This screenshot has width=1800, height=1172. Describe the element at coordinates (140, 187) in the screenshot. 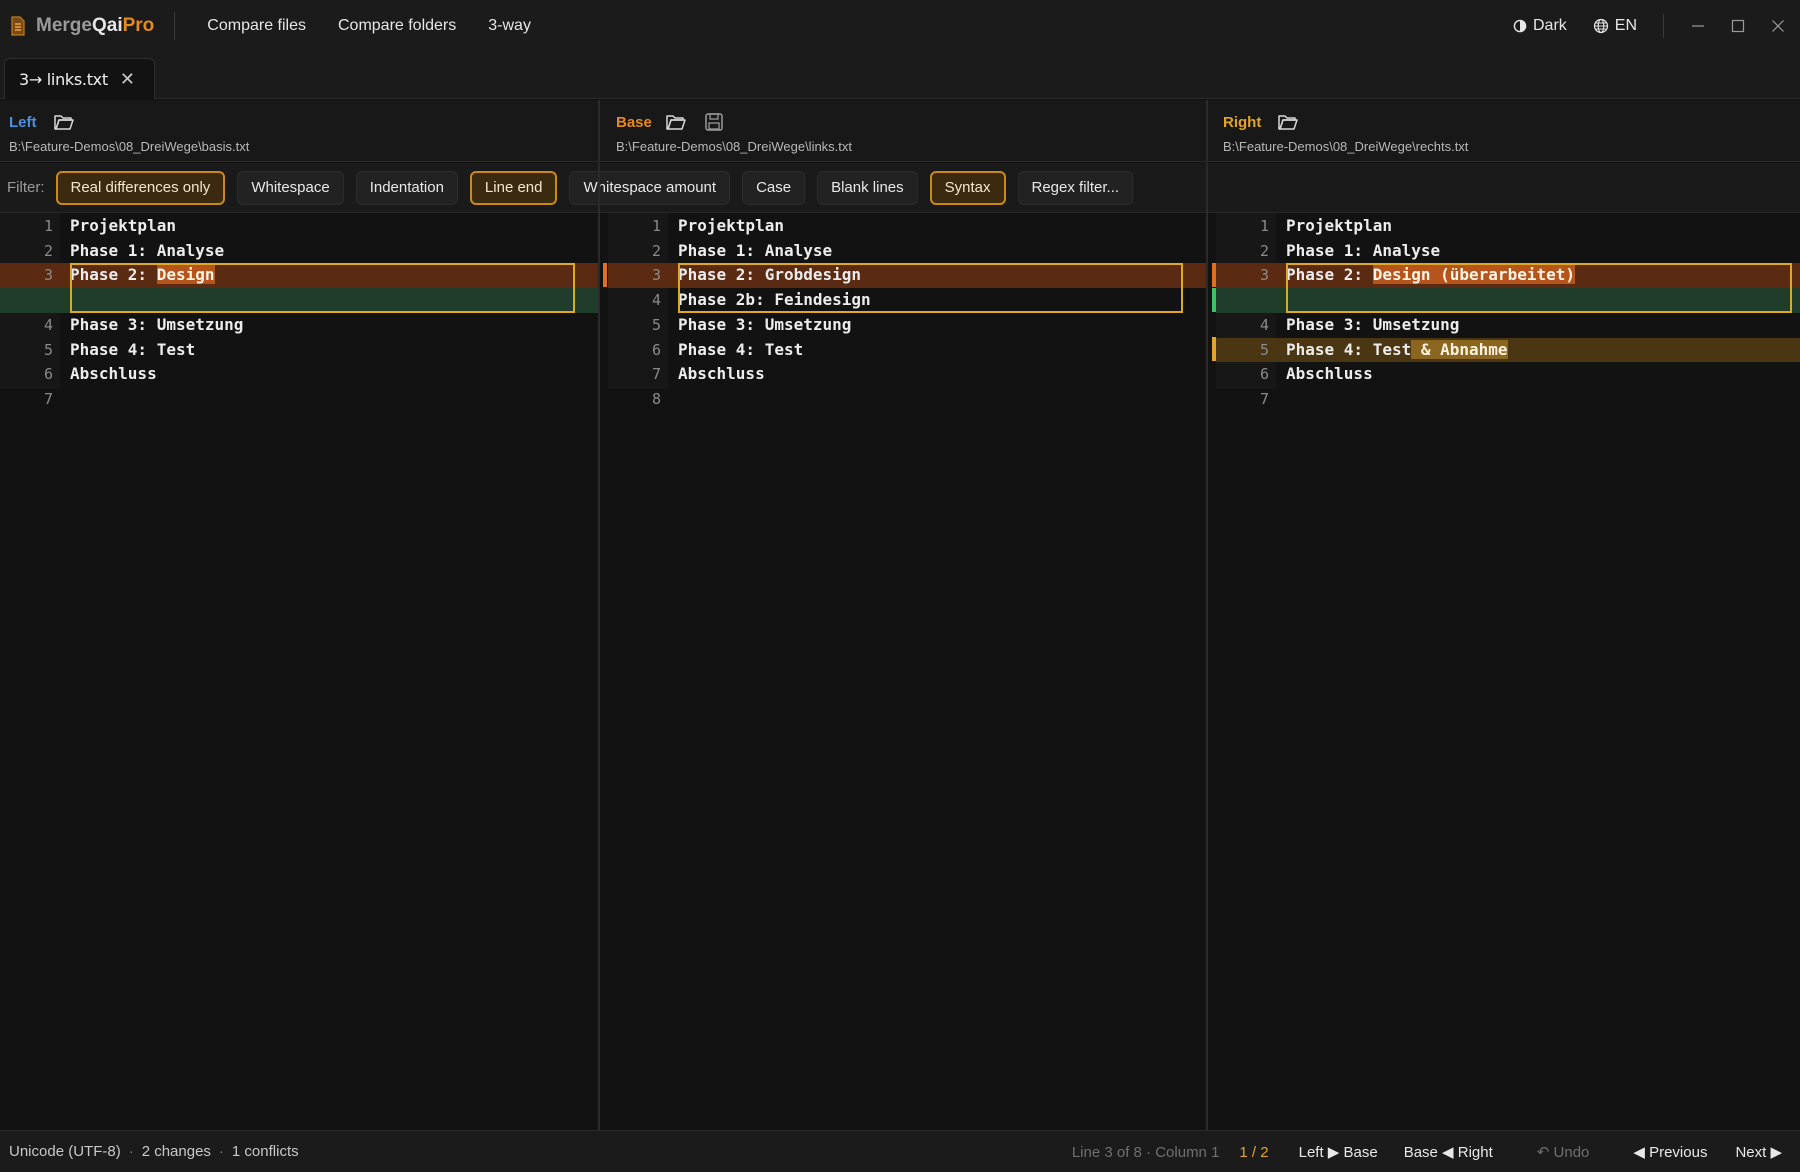

I see `filter-button-real-differences-only: Real differences only` at that location.